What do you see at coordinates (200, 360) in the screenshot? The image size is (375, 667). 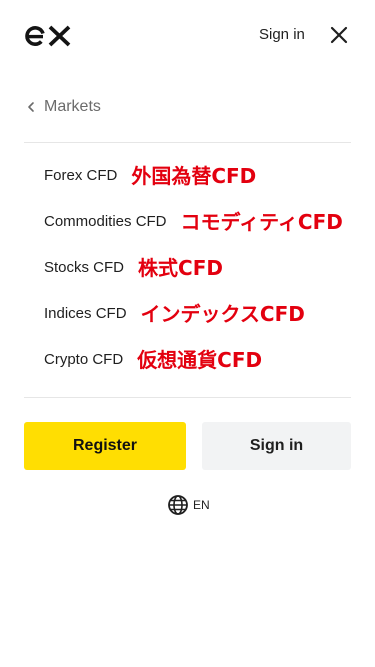 I see `menu-item-annotation: 仮想通貨CFD` at bounding box center [200, 360].